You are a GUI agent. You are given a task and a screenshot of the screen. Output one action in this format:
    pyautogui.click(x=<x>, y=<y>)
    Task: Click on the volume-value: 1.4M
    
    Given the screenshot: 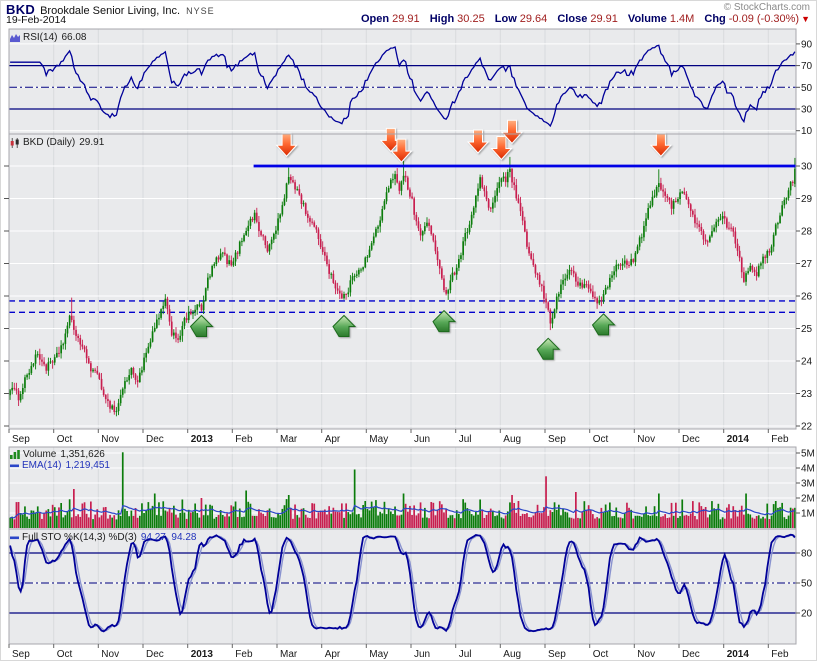 What is the action you would take?
    pyautogui.click(x=682, y=19)
    